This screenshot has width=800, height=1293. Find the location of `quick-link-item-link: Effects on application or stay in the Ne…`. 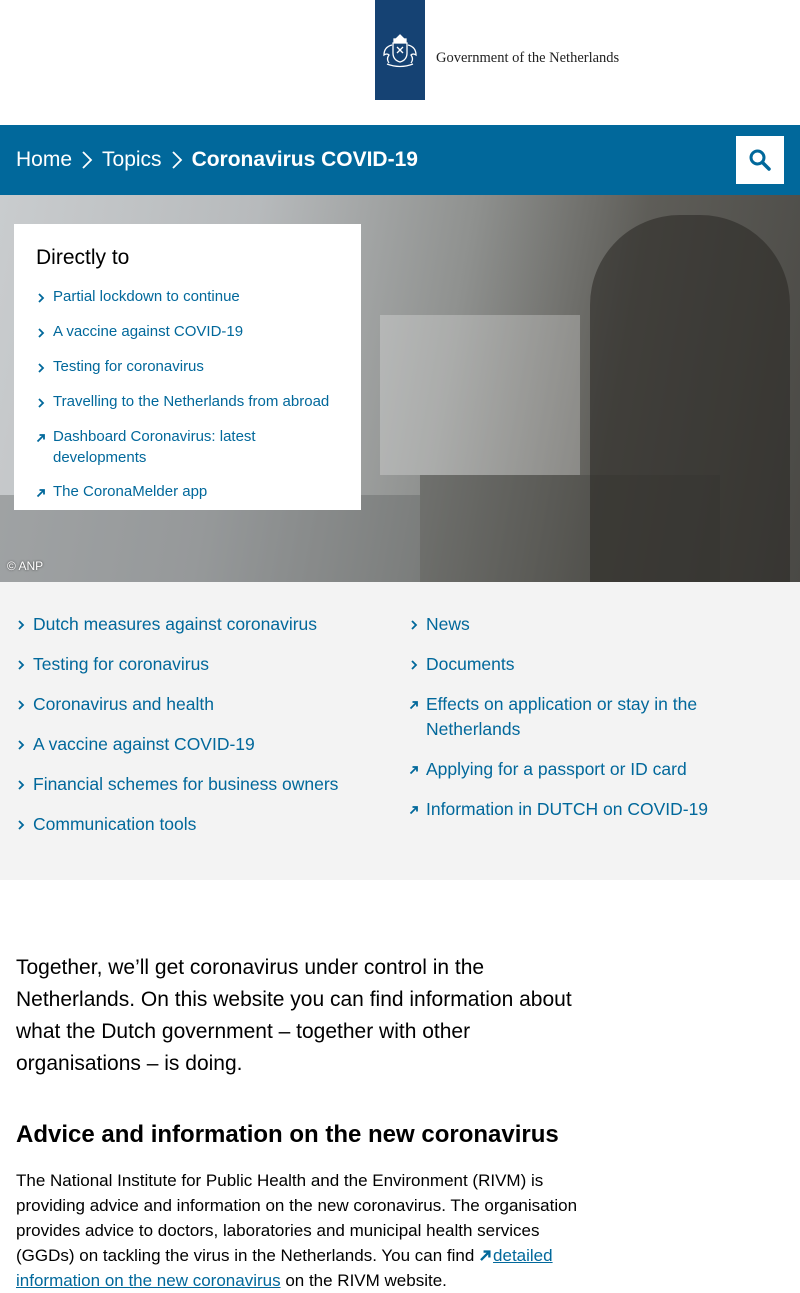

quick-link-item-link: Effects on application or stay in the Ne… is located at coordinates (567, 717).